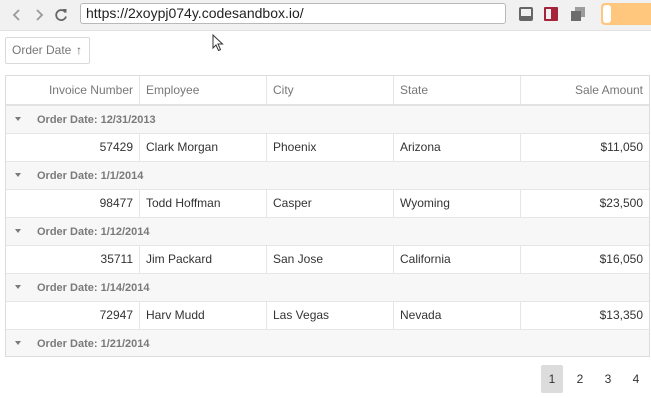 Image resolution: width=651 pixels, height=398 pixels. What do you see at coordinates (293, 13) in the screenshot?
I see `address-bar: https://2xoypj074y.codesandbox.io/` at bounding box center [293, 13].